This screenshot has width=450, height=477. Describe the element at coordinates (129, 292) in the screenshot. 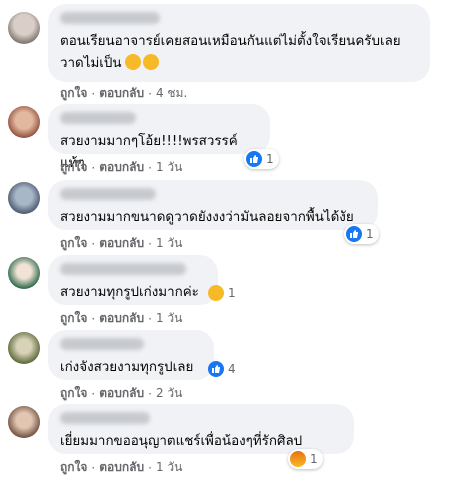

I see `comment-text: สวยงามทุกรูปเก่งมากค่ะ` at that location.